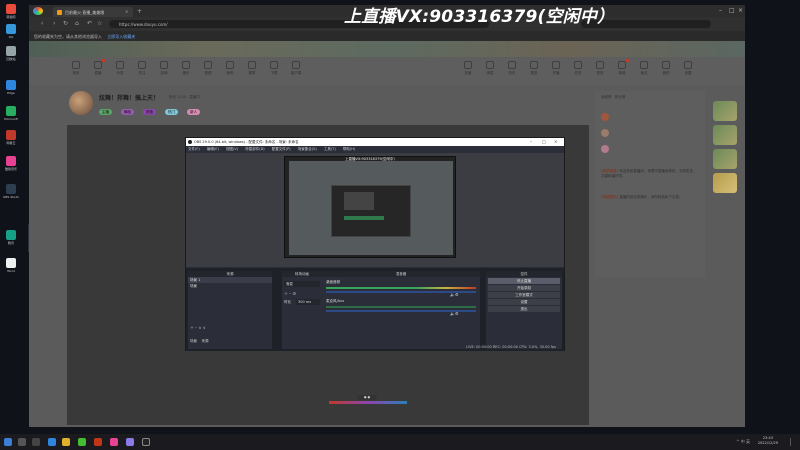 The image size is (800, 450). I want to click on transition-add-remove: ＋ – ⚙, so click(290, 294).